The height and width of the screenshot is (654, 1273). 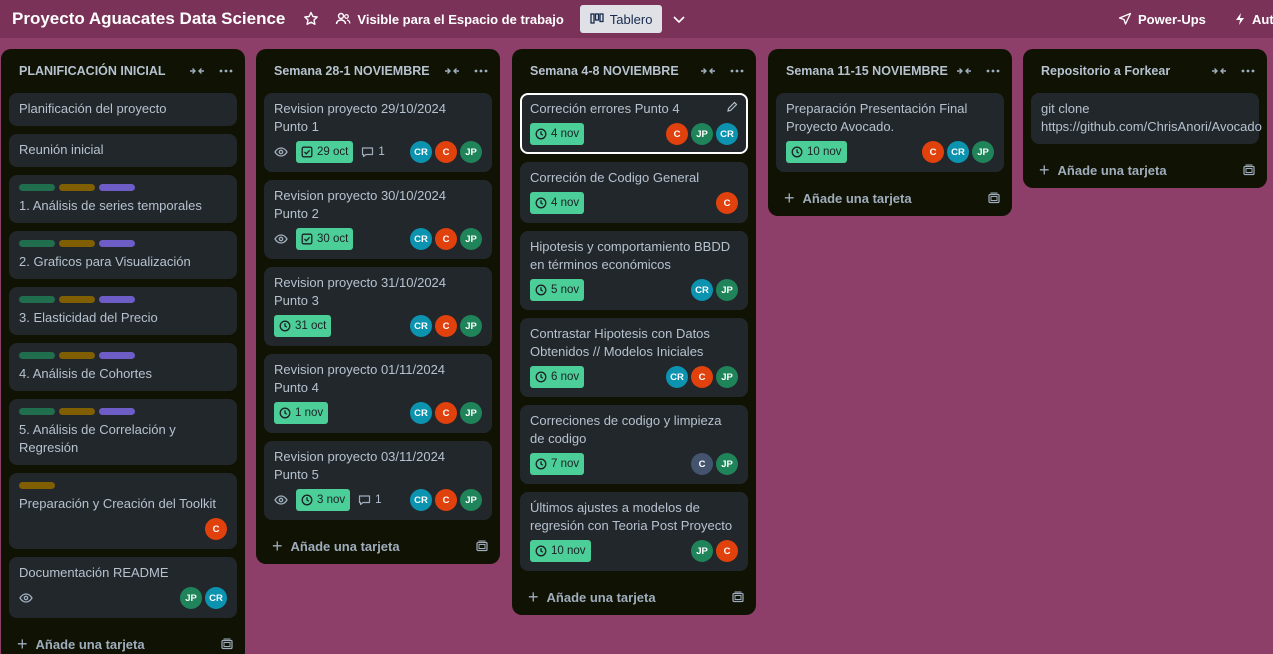 What do you see at coordinates (1253, 19) in the screenshot?
I see `automation-button: Aut` at bounding box center [1253, 19].